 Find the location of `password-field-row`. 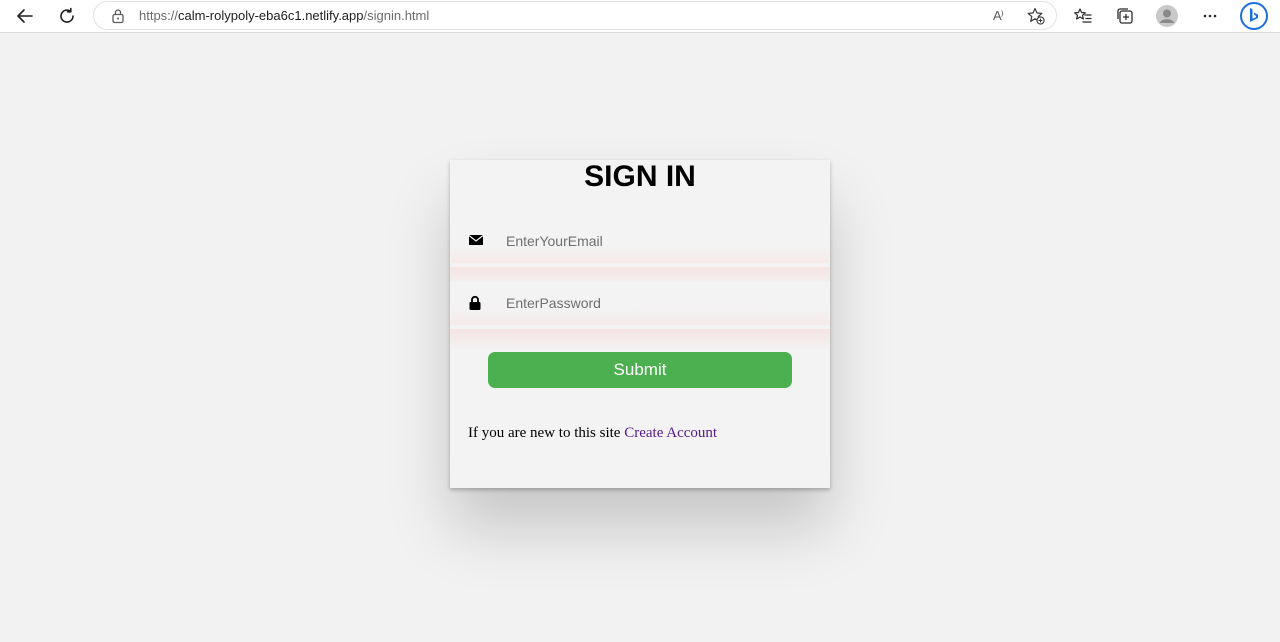

password-field-row is located at coordinates (640, 303).